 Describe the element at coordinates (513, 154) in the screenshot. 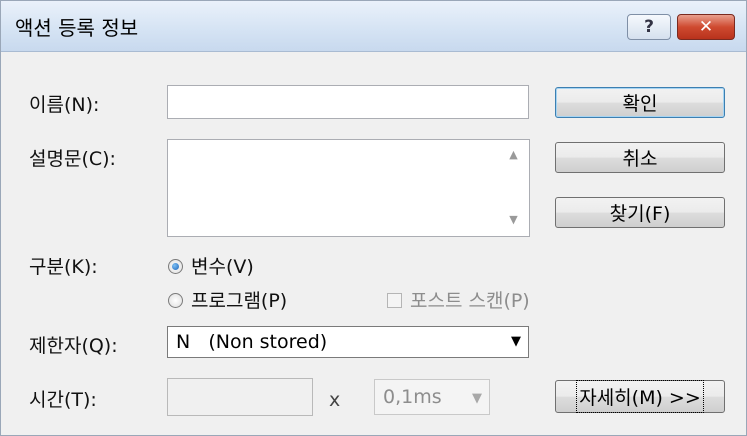

I see `scroll-up-arrow-icon: ▲` at that location.